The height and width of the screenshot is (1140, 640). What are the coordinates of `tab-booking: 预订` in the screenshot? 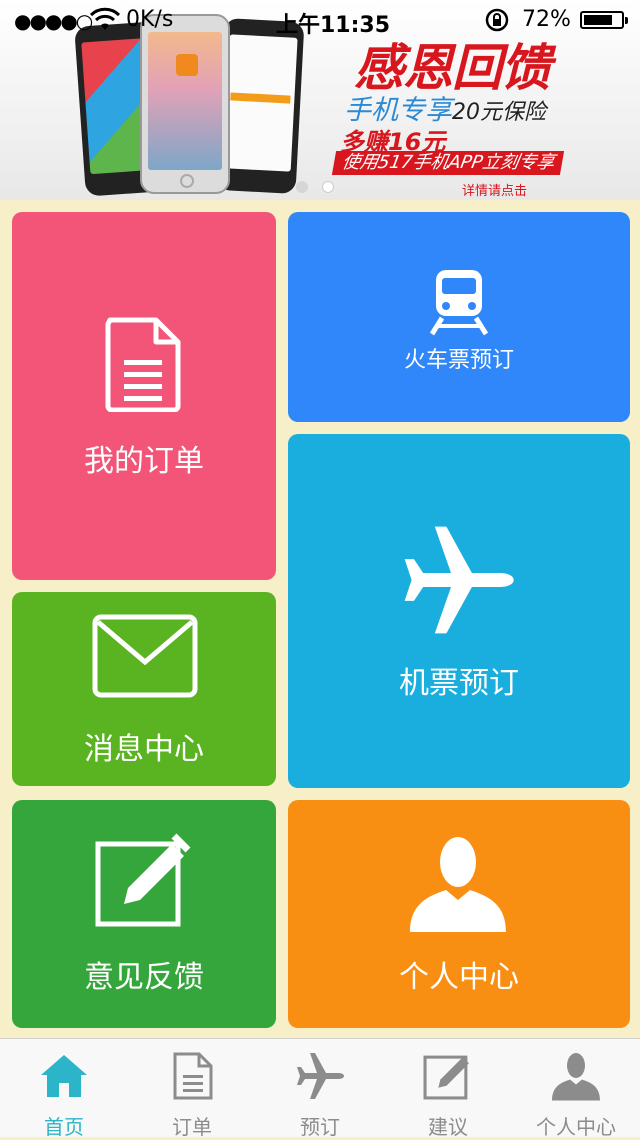 It's located at (320, 1089).